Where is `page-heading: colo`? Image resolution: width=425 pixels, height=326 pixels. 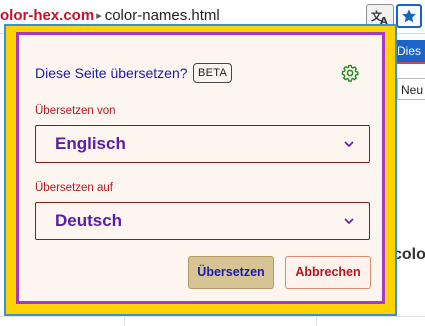
page-heading: colo is located at coordinates (409, 254).